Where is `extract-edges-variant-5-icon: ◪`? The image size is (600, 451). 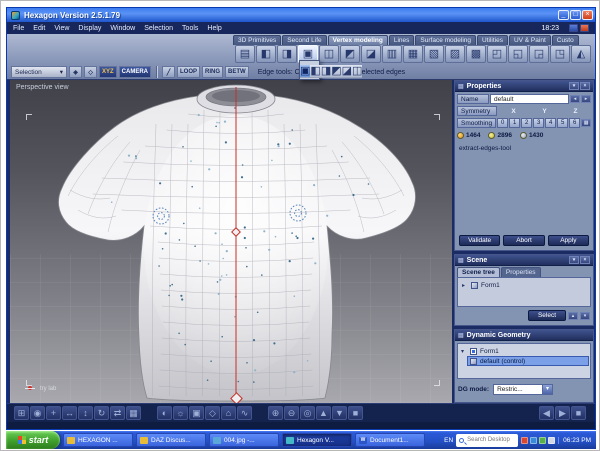 extract-edges-variant-5-icon: ◪ is located at coordinates (347, 71).